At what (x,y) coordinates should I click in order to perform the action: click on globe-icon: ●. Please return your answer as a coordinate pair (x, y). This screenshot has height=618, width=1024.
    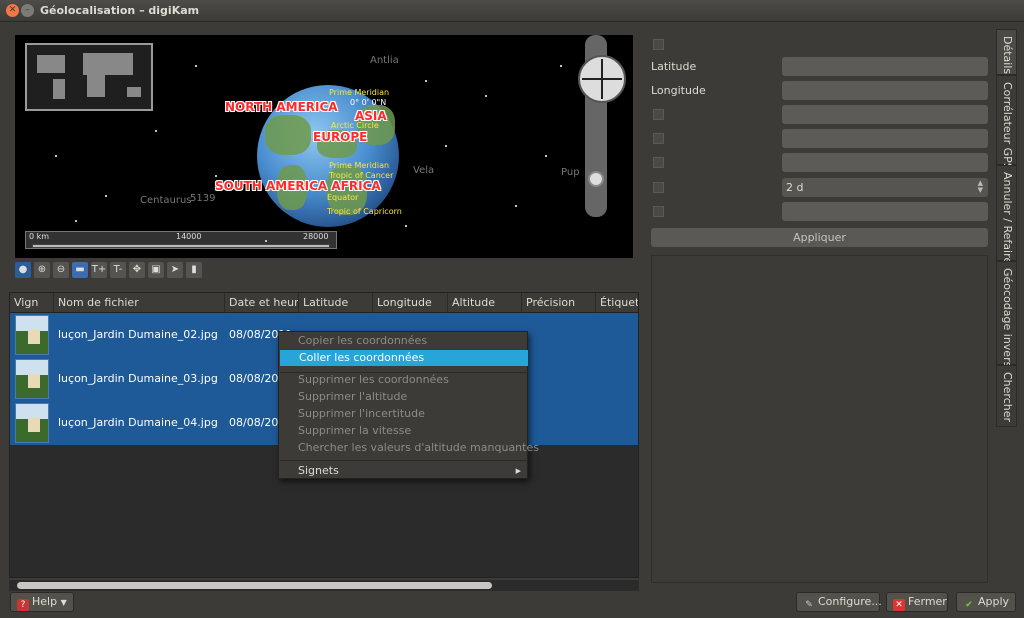
    Looking at the image, I should click on (23, 270).